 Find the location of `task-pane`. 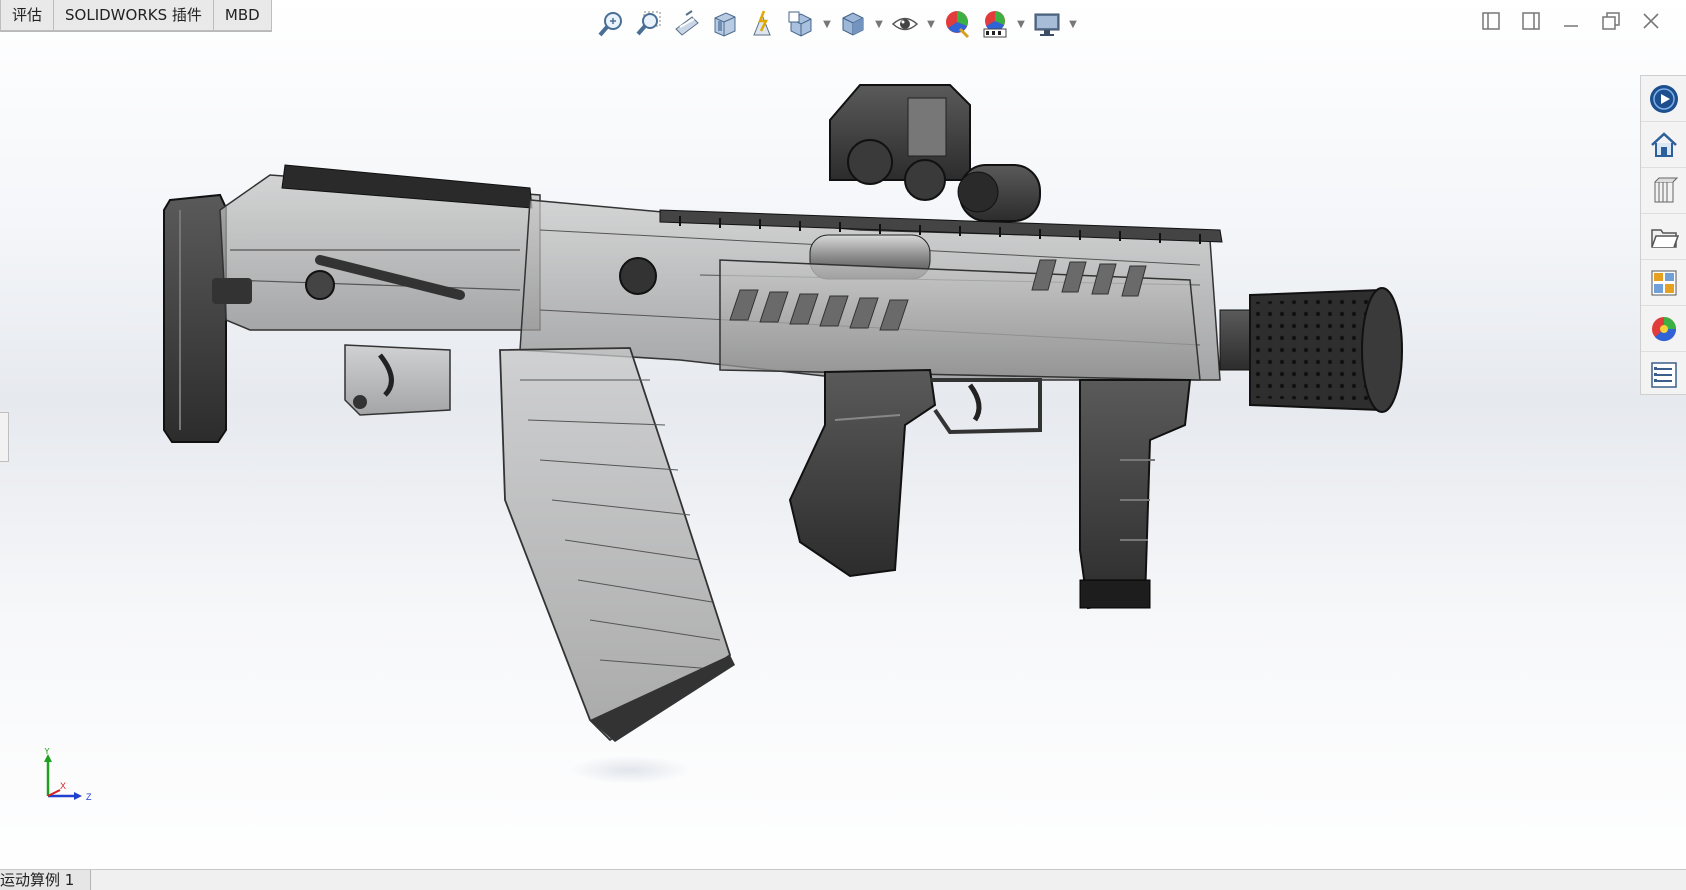

task-pane is located at coordinates (1663, 235).